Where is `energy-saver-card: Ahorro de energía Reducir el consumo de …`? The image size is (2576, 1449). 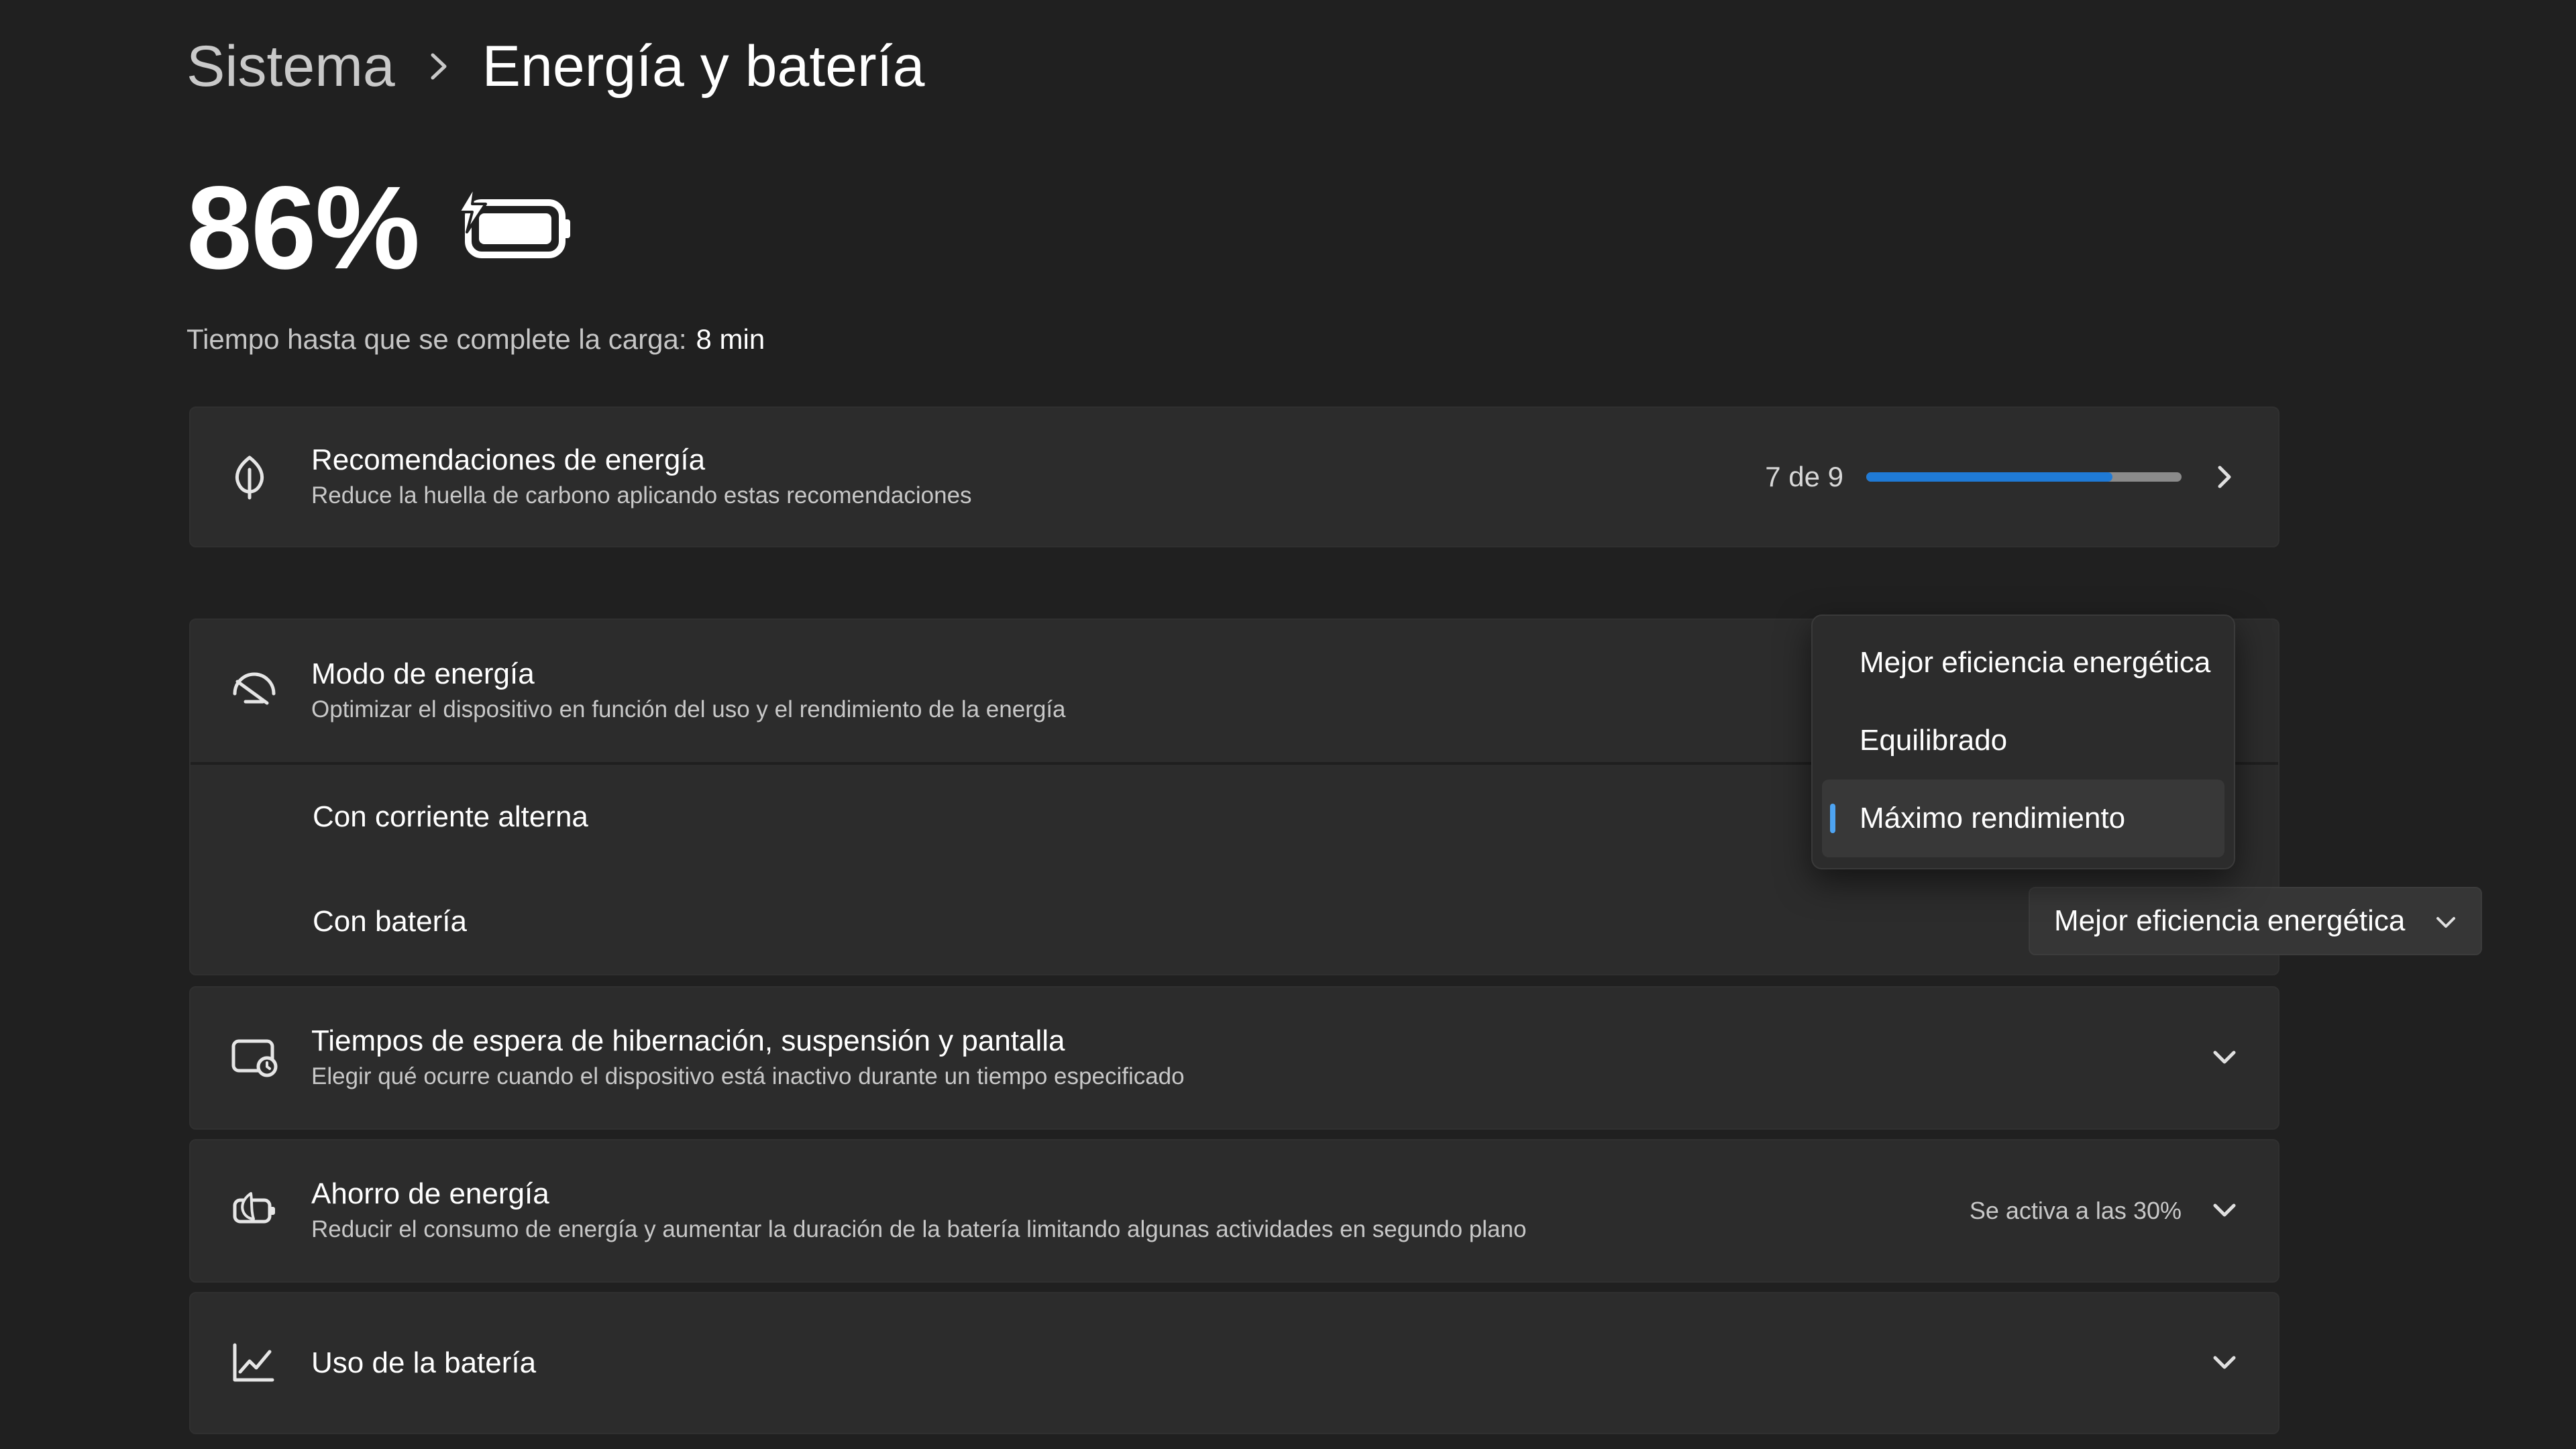 energy-saver-card: Ahorro de energía Reducir el consumo de … is located at coordinates (1234, 1211).